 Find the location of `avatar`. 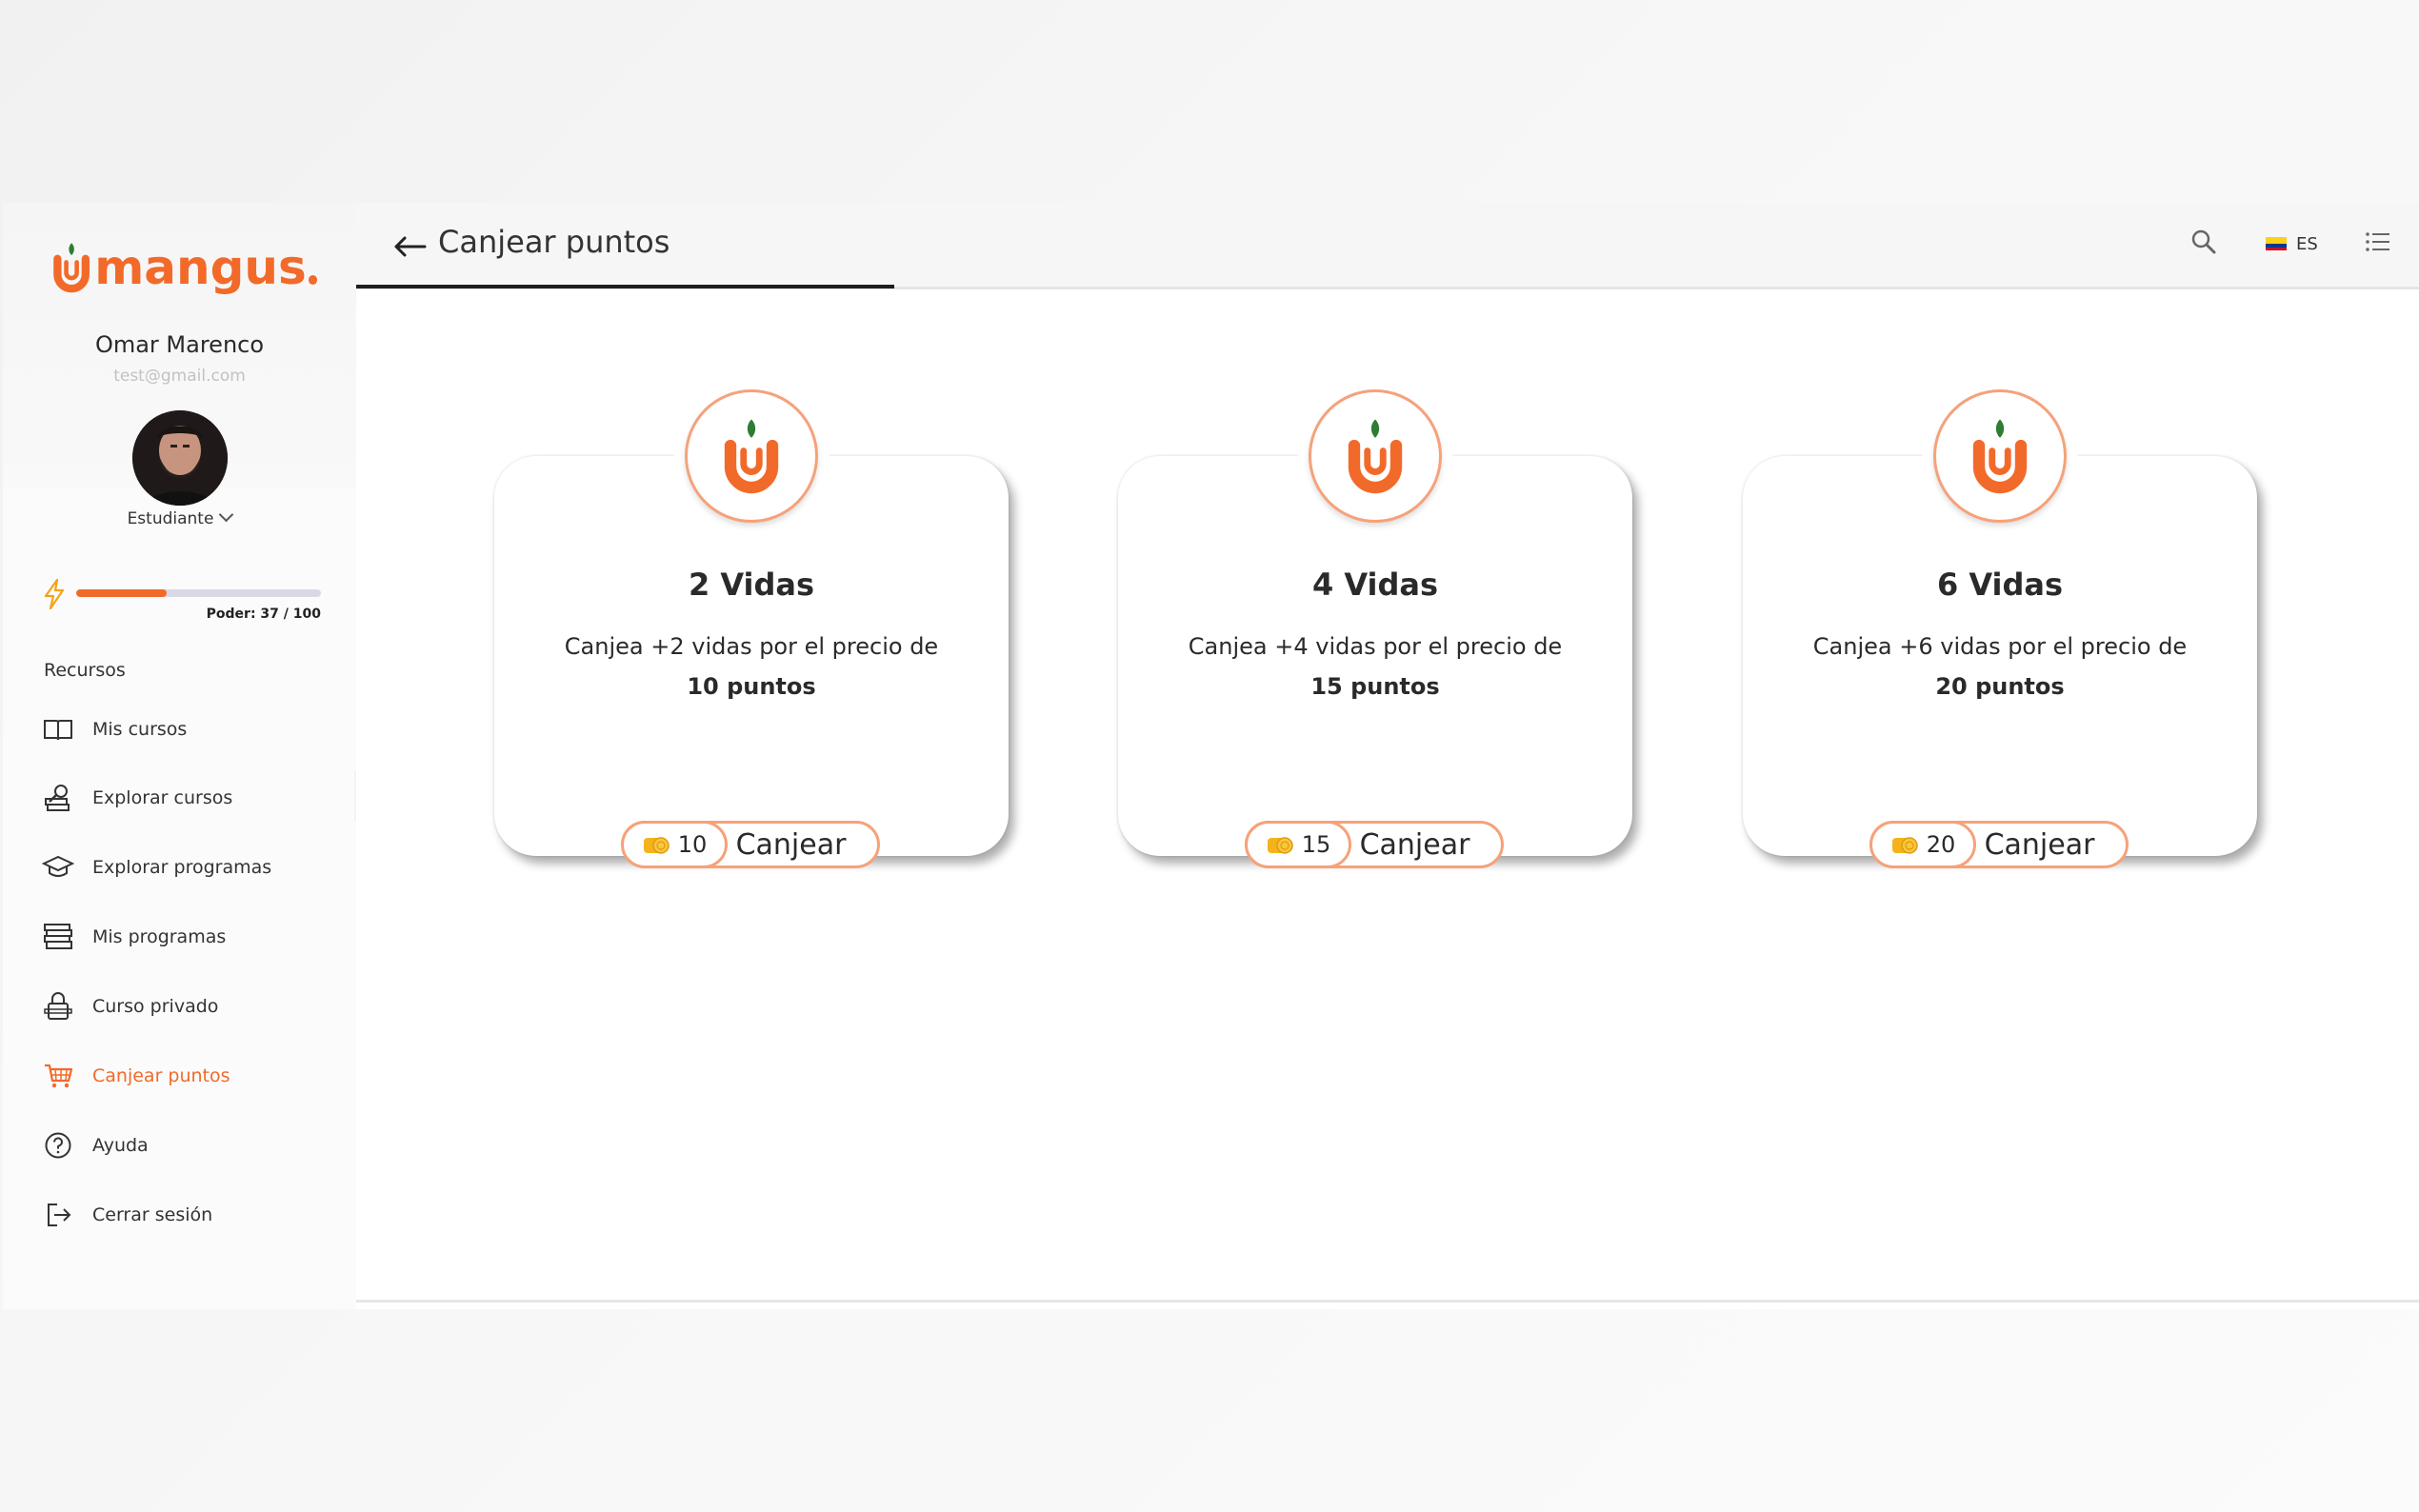

avatar is located at coordinates (180, 458).